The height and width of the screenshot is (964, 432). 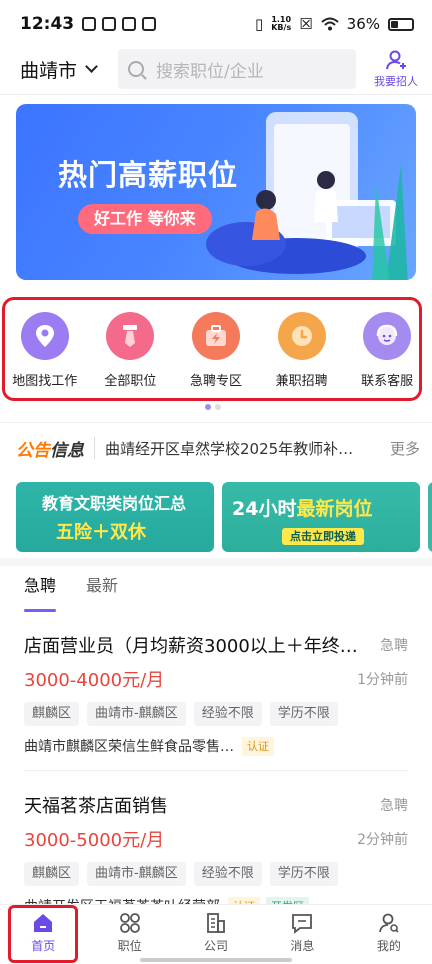 What do you see at coordinates (33, 450) in the screenshot?
I see `notice-badge-a: 公告` at bounding box center [33, 450].